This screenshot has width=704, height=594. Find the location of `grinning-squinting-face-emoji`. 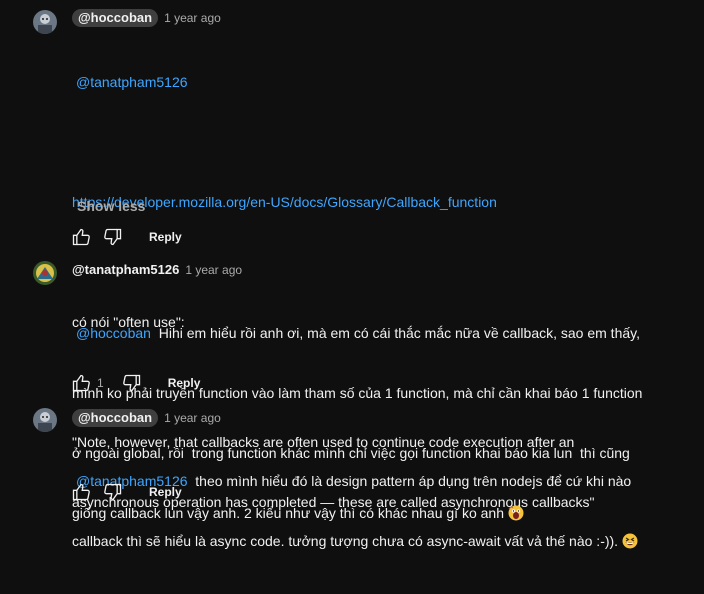

grinning-squinting-face-emoji is located at coordinates (630, 543).